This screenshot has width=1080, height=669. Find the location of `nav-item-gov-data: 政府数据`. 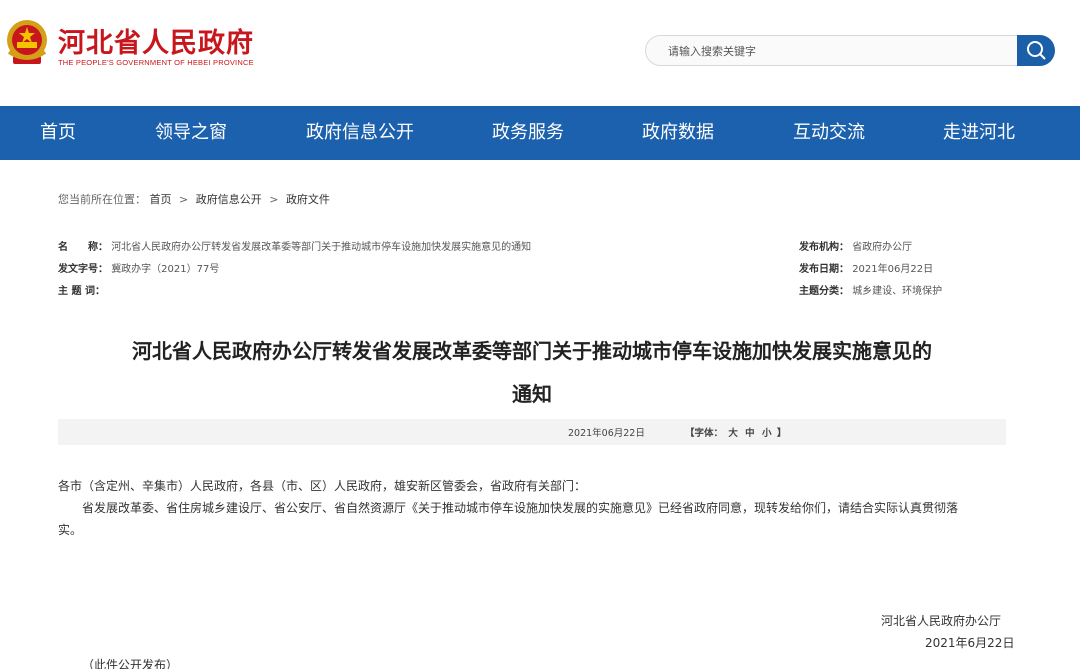

nav-item-gov-data: 政府数据 is located at coordinates (678, 133).